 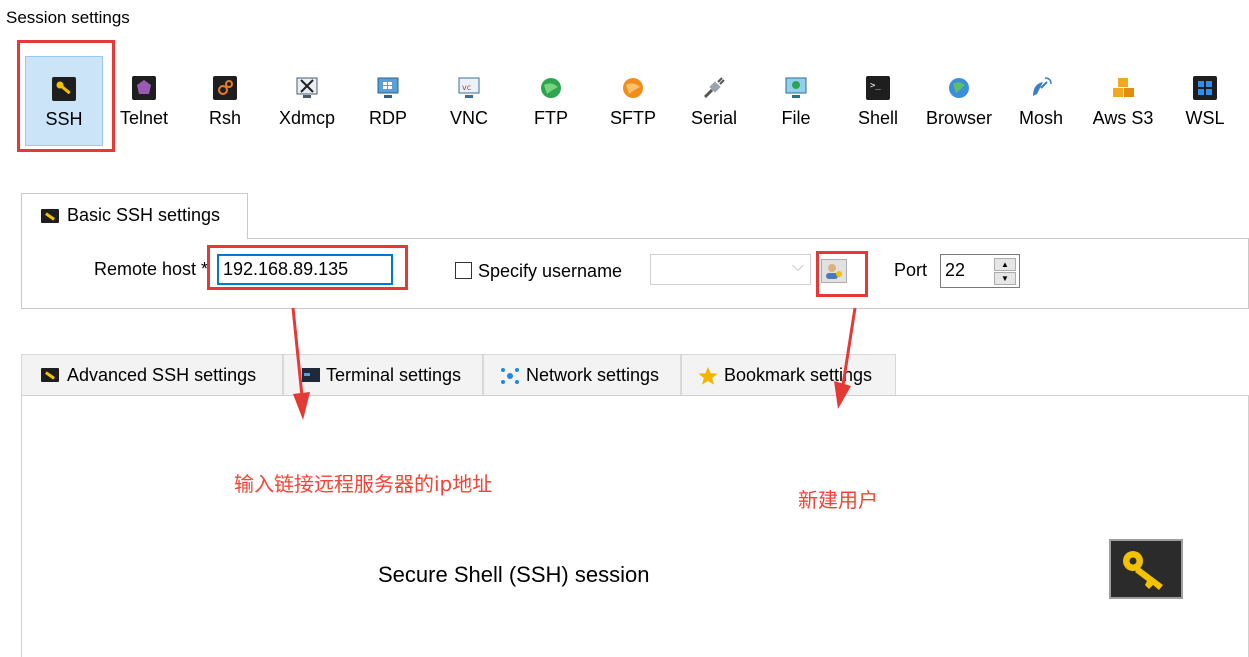 I want to click on annotation-ip-note: 输入链接远程服务器的ip地址, so click(x=363, y=484).